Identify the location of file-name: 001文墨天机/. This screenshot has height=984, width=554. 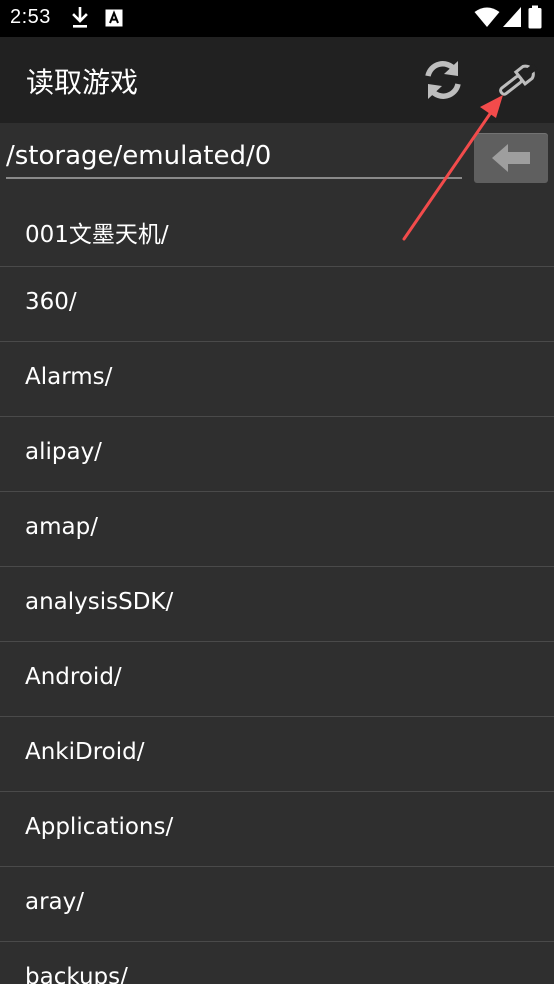
(97, 235).